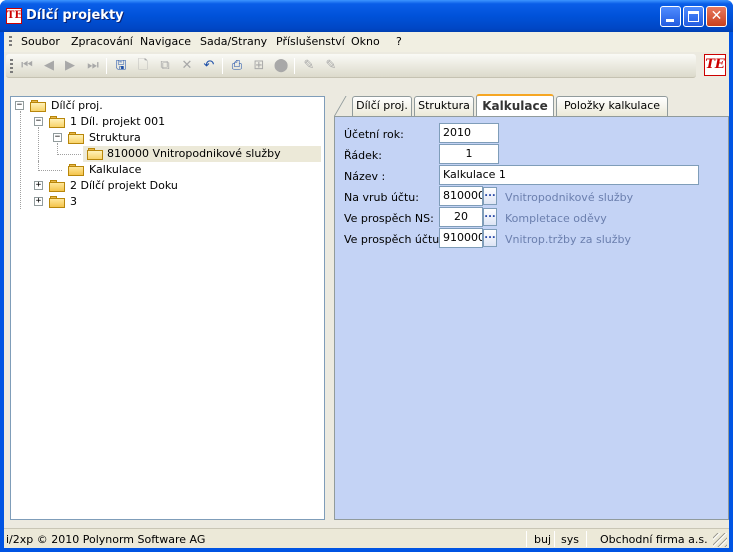 The image size is (733, 552). What do you see at coordinates (165, 106) in the screenshot?
I see `tree-item-root: − Dílčí proj.` at bounding box center [165, 106].